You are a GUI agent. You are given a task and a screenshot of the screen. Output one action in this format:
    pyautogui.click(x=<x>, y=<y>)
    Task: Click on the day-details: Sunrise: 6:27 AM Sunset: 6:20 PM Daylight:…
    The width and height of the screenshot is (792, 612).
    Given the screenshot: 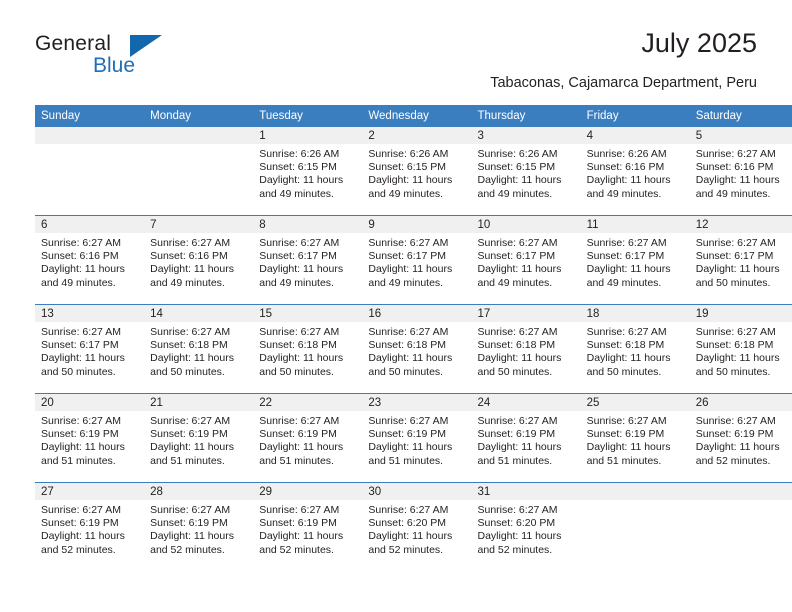 What is the action you would take?
    pyautogui.click(x=416, y=528)
    